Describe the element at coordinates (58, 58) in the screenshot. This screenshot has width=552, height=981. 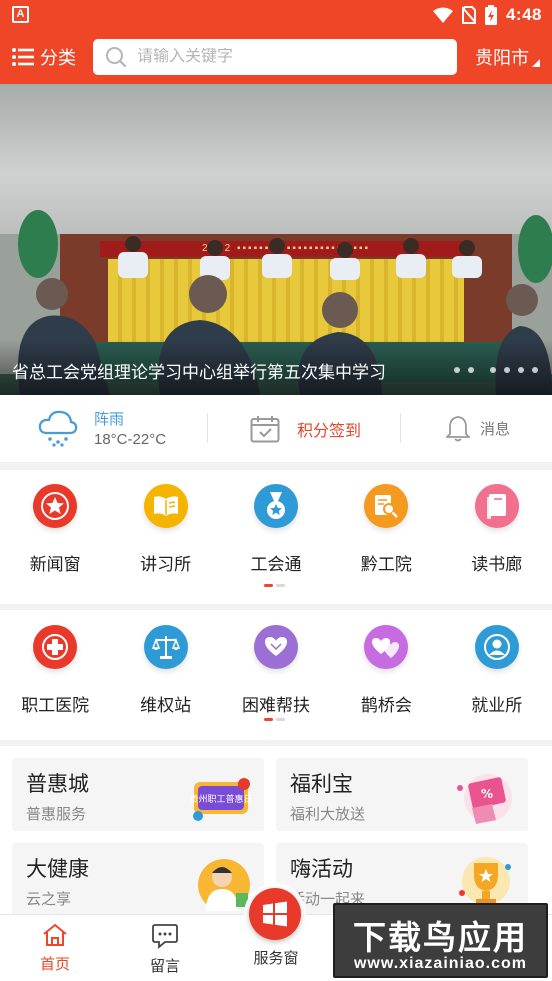
I see `category-label: 分类` at that location.